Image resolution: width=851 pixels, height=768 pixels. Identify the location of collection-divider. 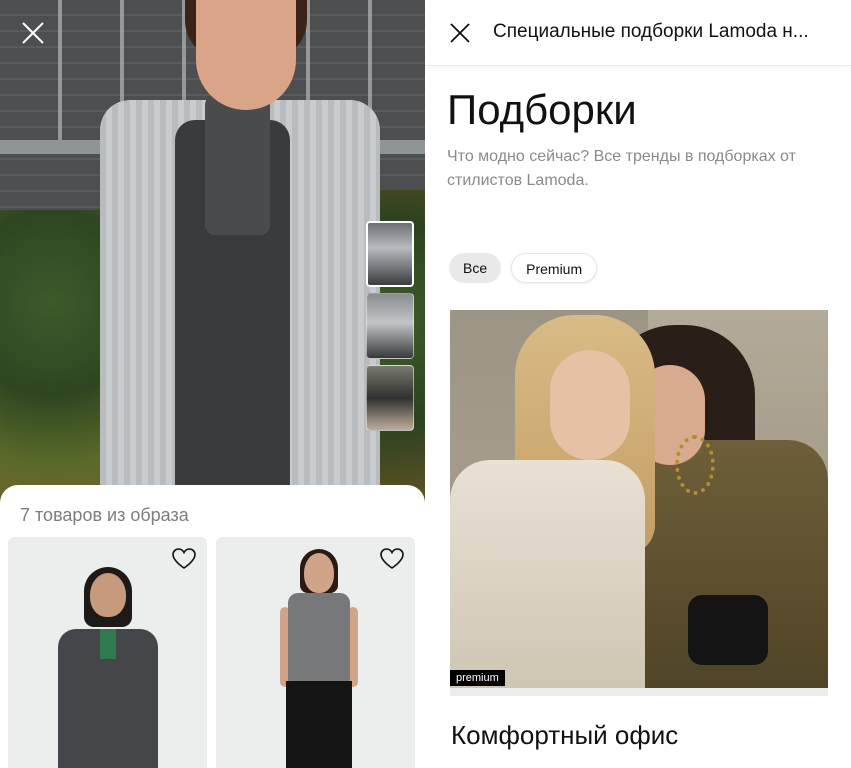
(639, 692).